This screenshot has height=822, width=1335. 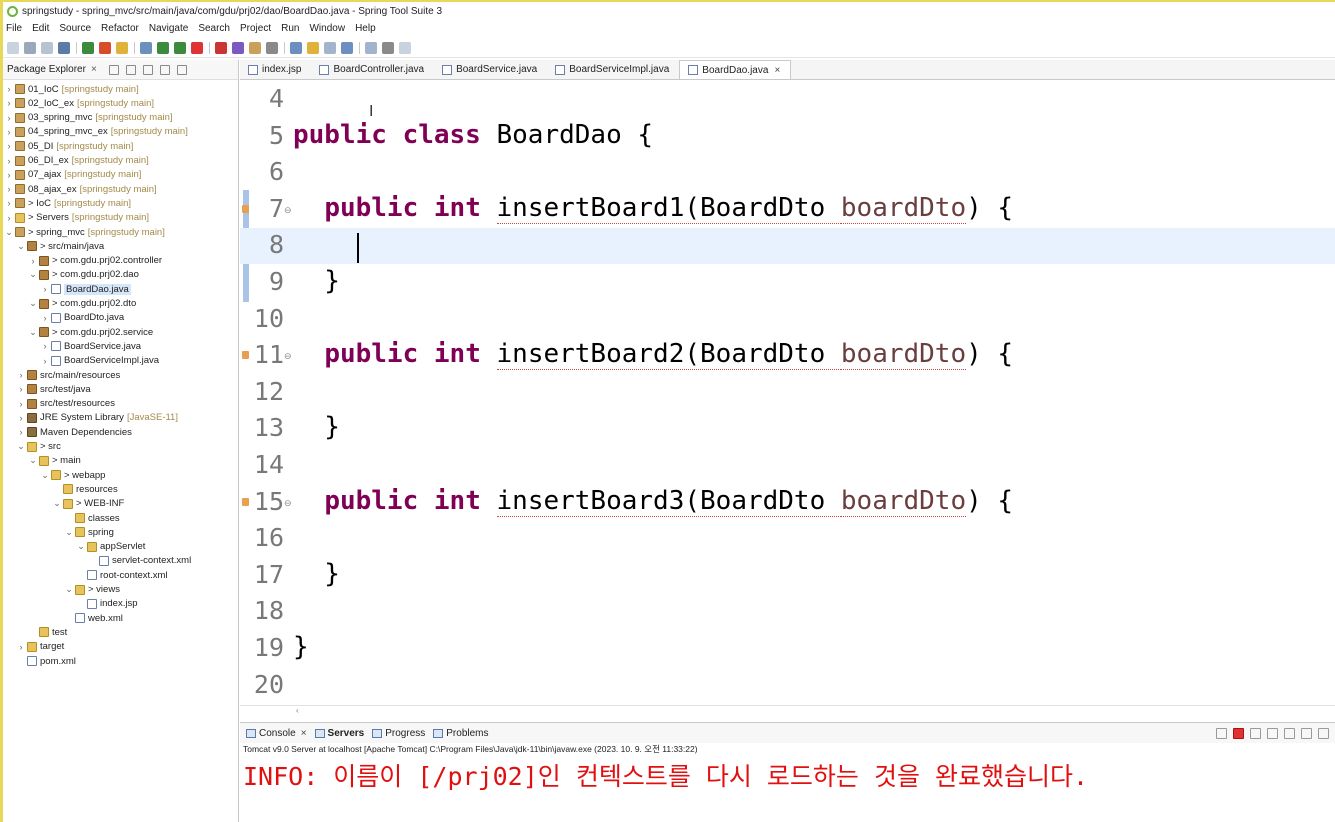 What do you see at coordinates (327, 28) in the screenshot?
I see `menu-window: Window` at bounding box center [327, 28].